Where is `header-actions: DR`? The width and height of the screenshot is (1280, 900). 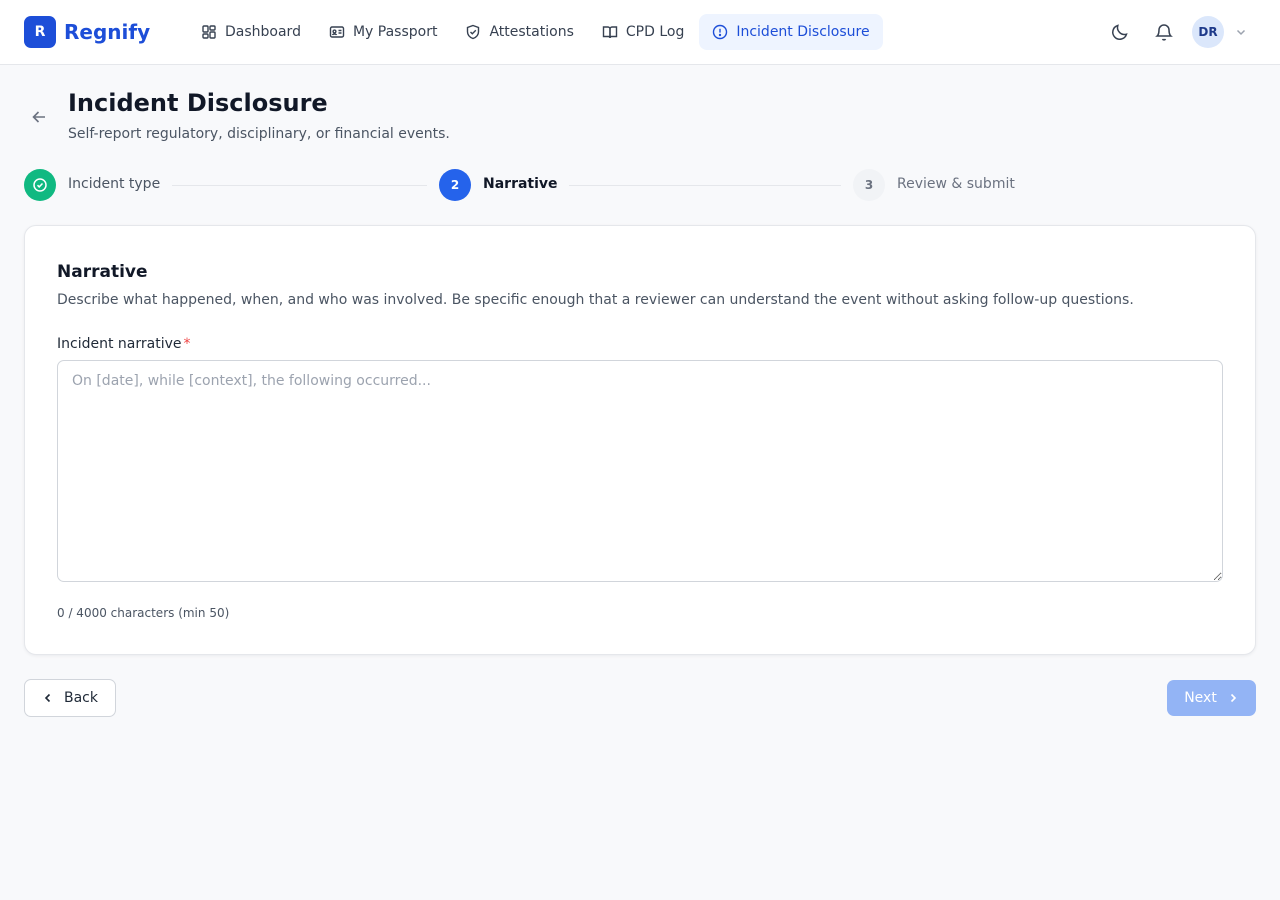
header-actions: DR is located at coordinates (1176, 32).